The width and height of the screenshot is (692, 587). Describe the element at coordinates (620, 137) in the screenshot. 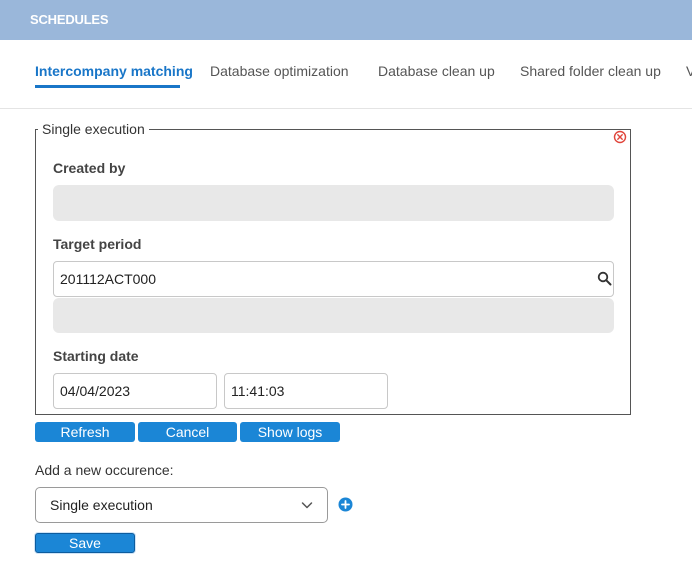

I see `close-circle-icon` at that location.